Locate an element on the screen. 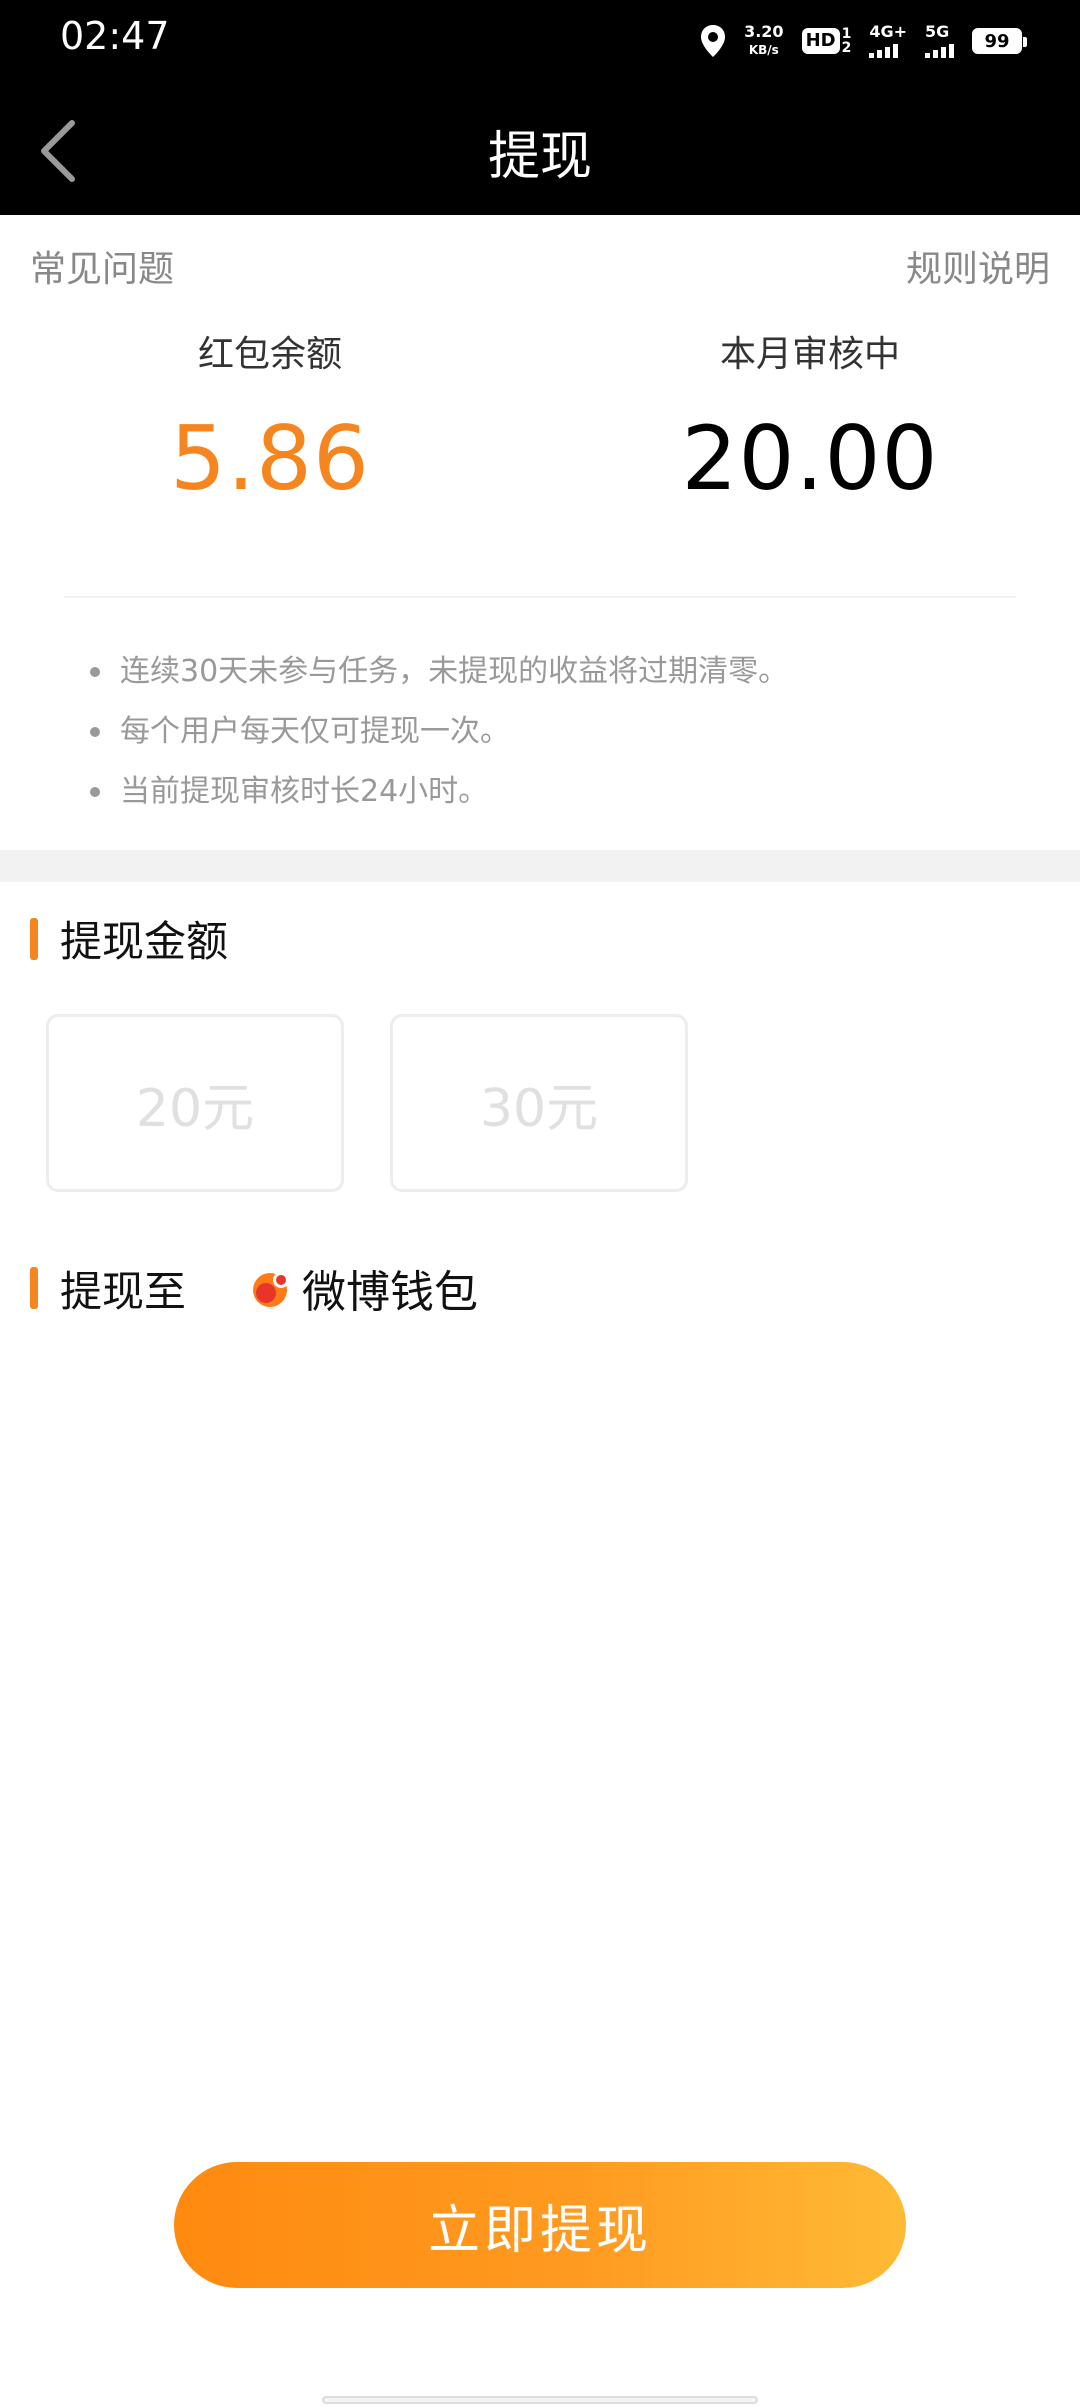 This screenshot has width=1080, height=2408. weibo-wallet-icon is located at coordinates (272, 1288).